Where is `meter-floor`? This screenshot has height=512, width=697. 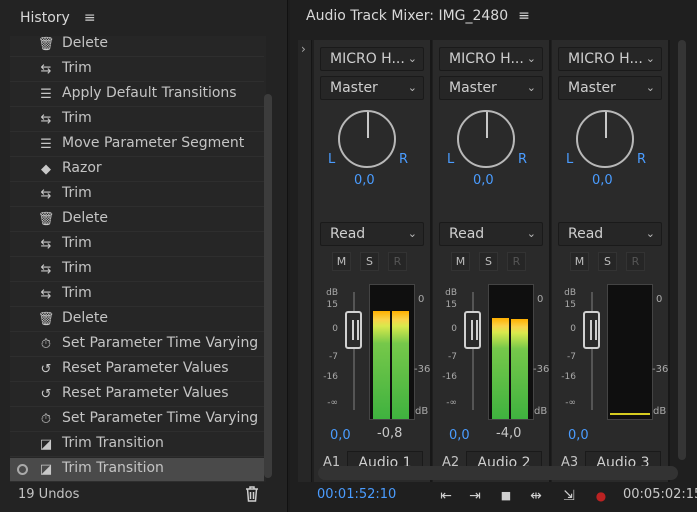 meter-floor is located at coordinates (630, 414).